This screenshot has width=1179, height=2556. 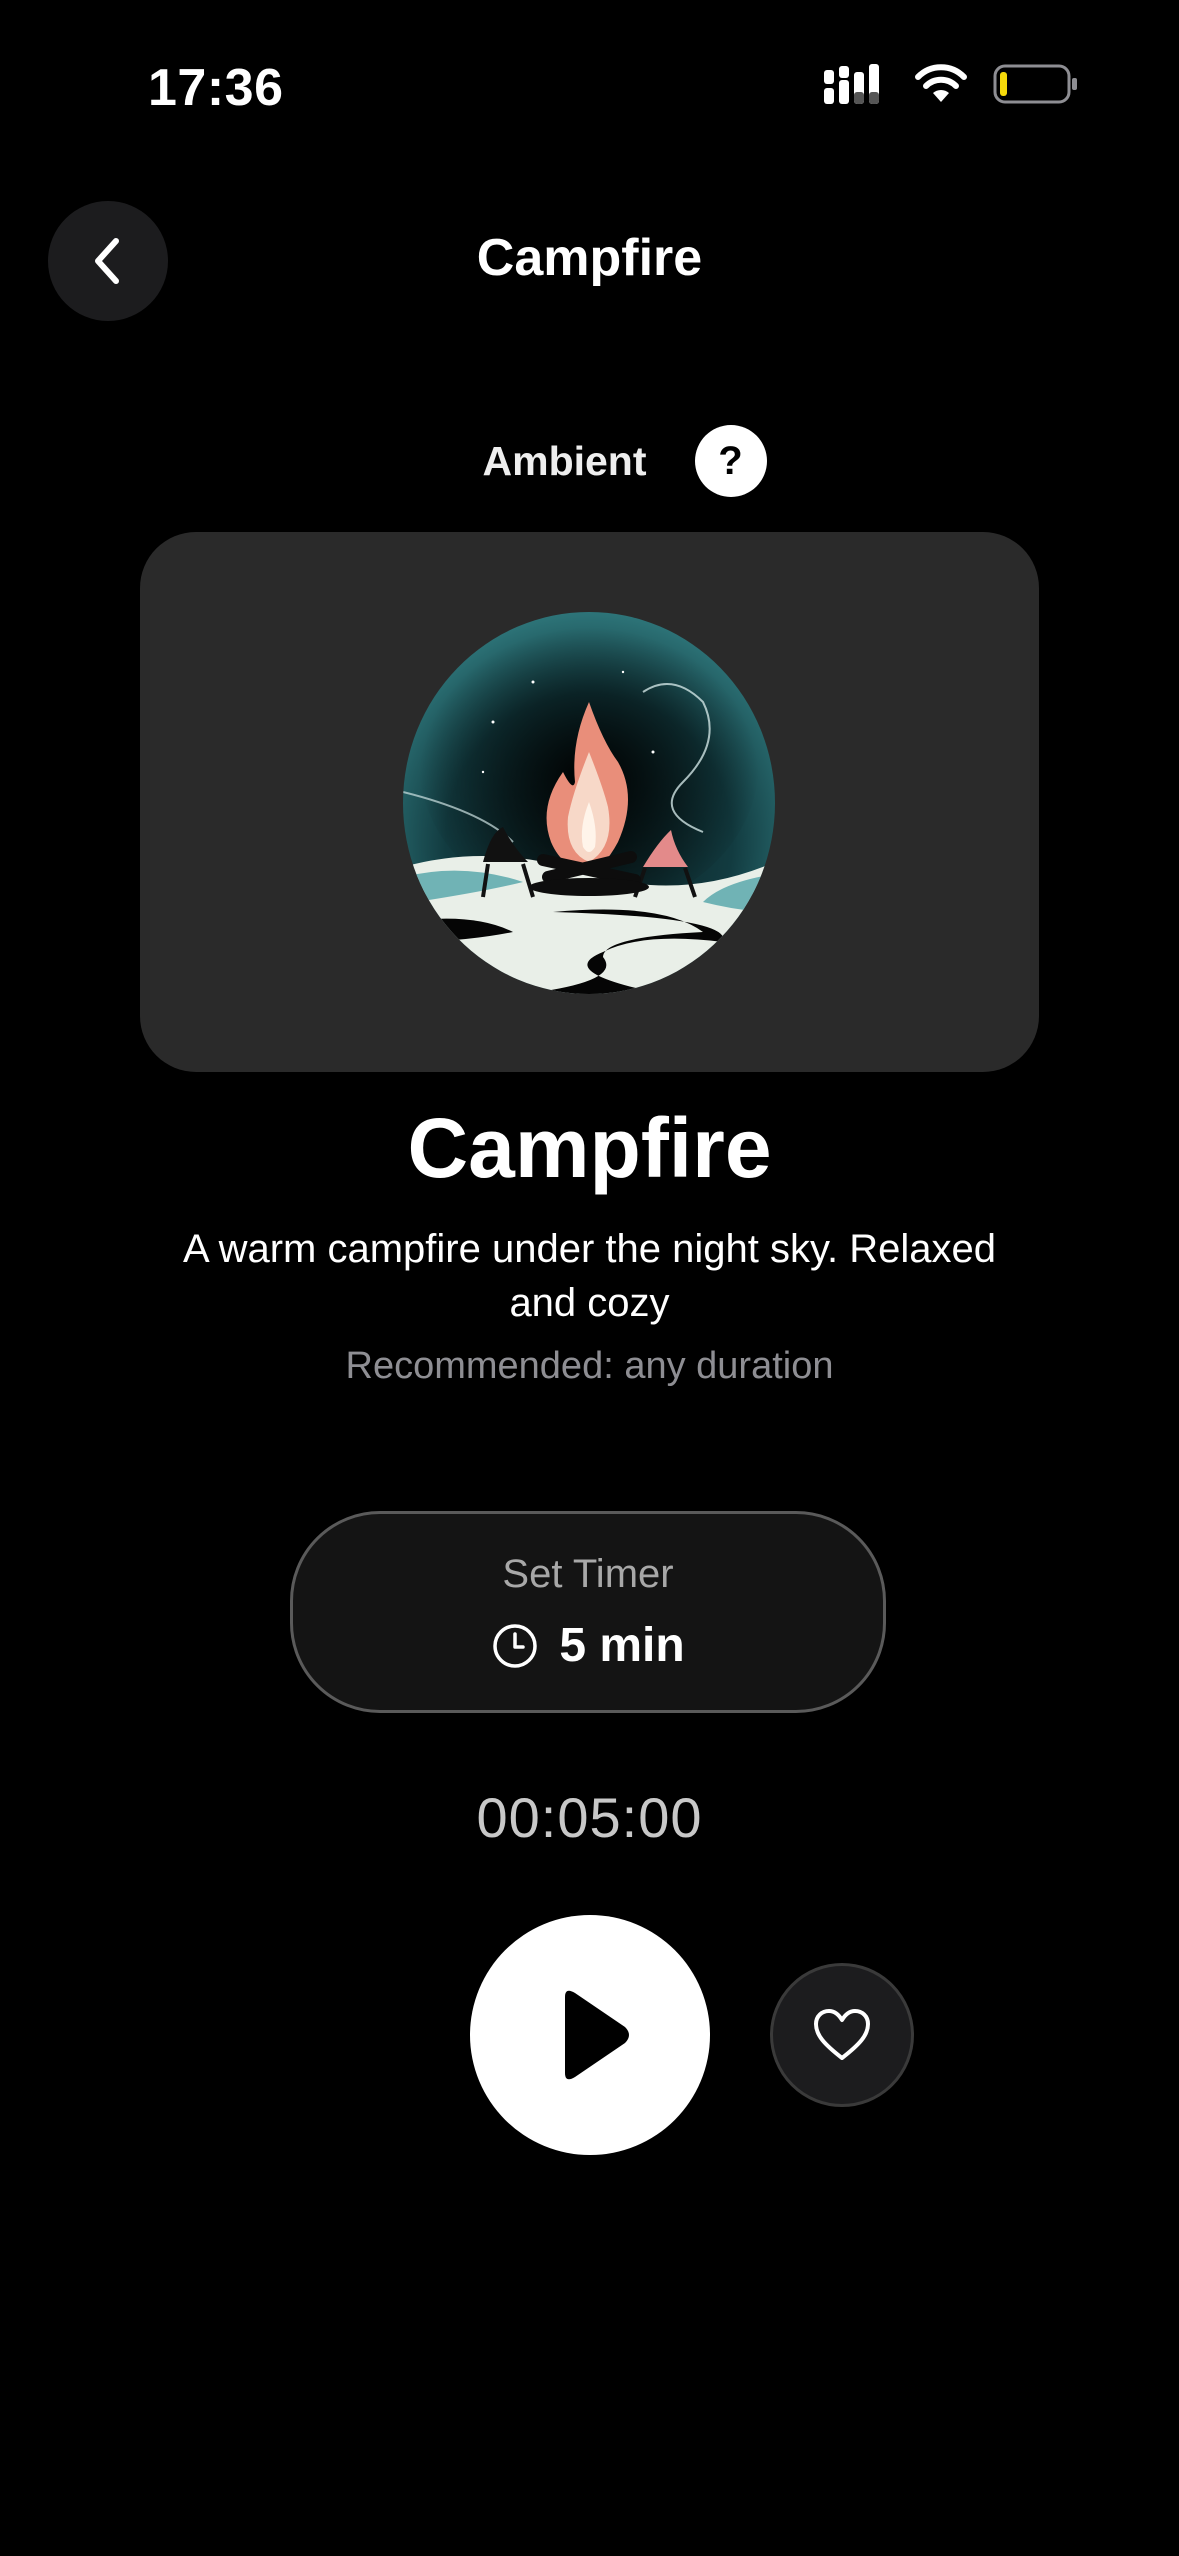 I want to click on play-icon, so click(x=597, y=2035).